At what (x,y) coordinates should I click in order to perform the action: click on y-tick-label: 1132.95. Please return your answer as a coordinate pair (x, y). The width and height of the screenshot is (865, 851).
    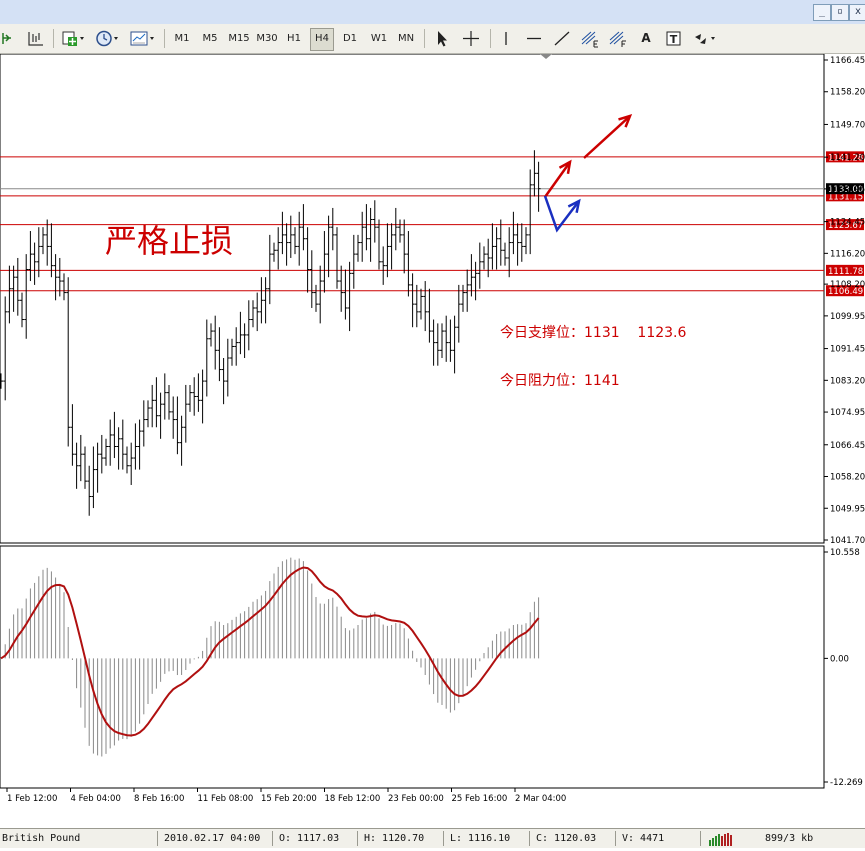
    Looking at the image, I should click on (847, 190).